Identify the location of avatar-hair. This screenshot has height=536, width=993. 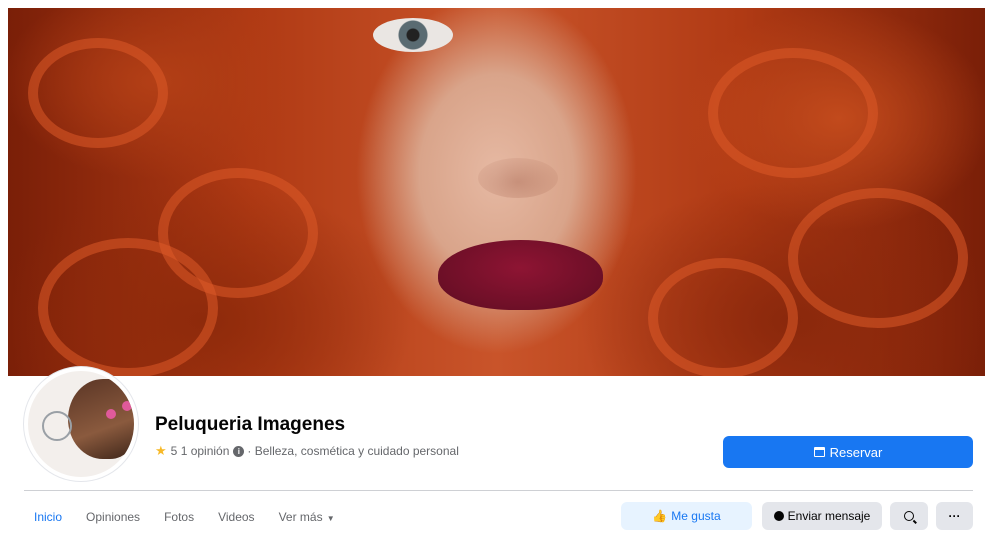
(101, 419).